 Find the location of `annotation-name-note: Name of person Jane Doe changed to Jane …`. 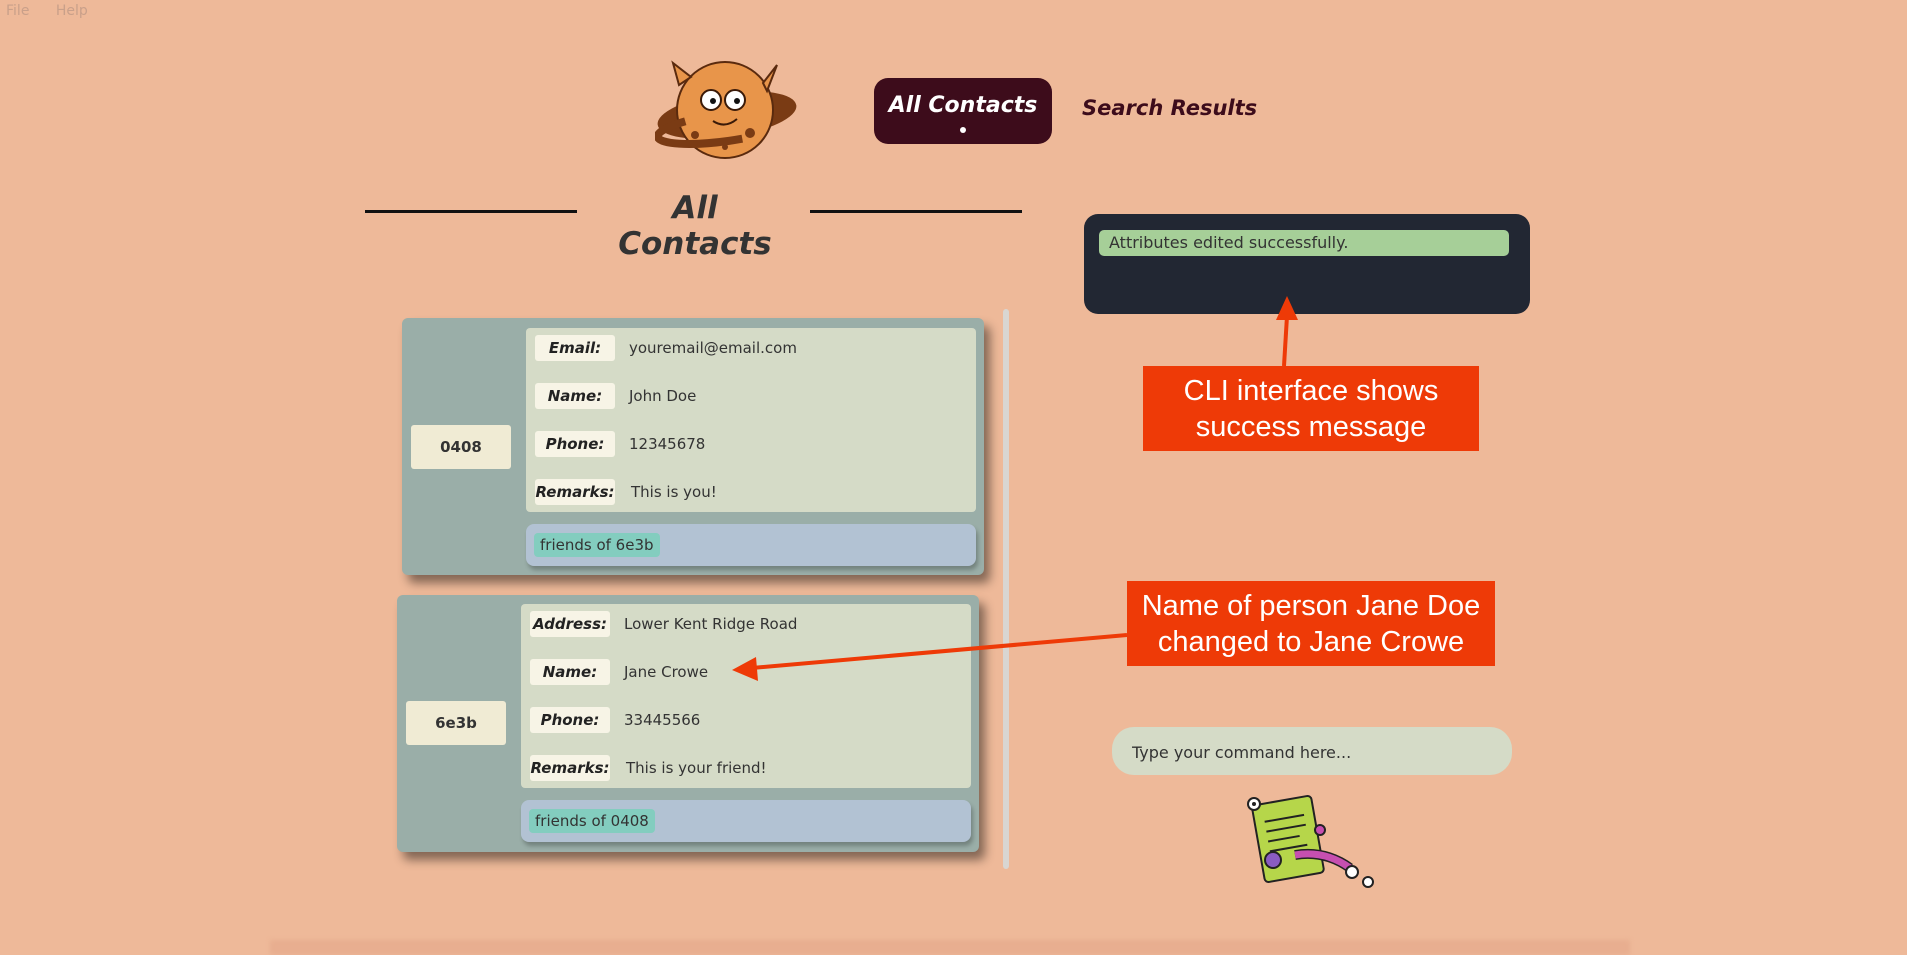

annotation-name-note: Name of person Jane Doe changed to Jane … is located at coordinates (1311, 623).